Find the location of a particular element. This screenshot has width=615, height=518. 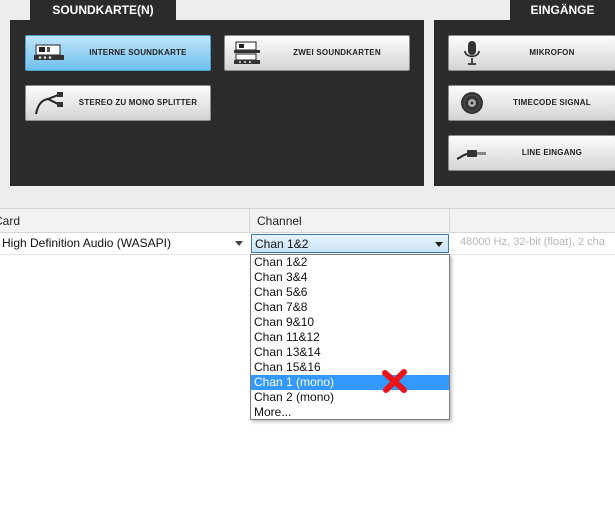

dropdown-option: Chan 9&10 is located at coordinates (350, 322).